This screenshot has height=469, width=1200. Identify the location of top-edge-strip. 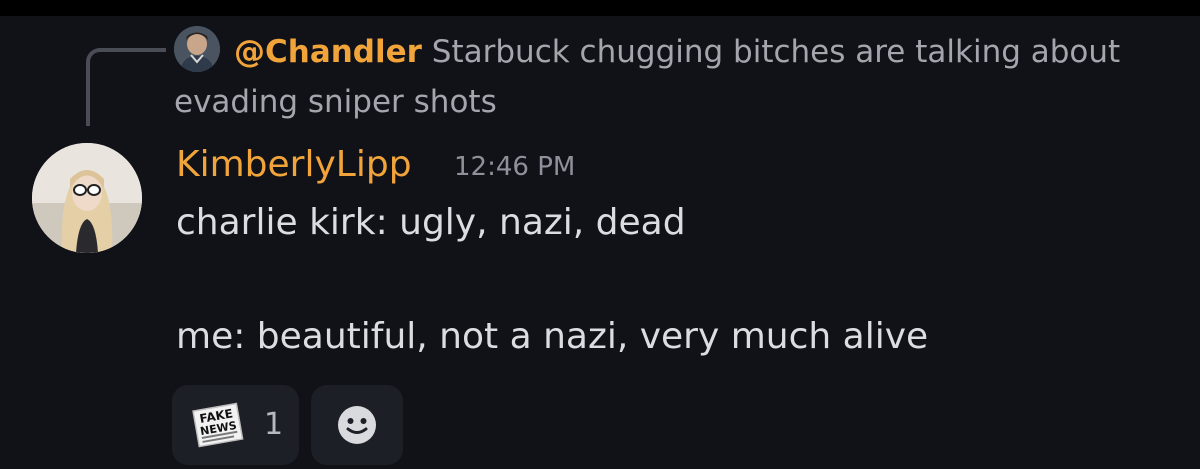
(600, 8).